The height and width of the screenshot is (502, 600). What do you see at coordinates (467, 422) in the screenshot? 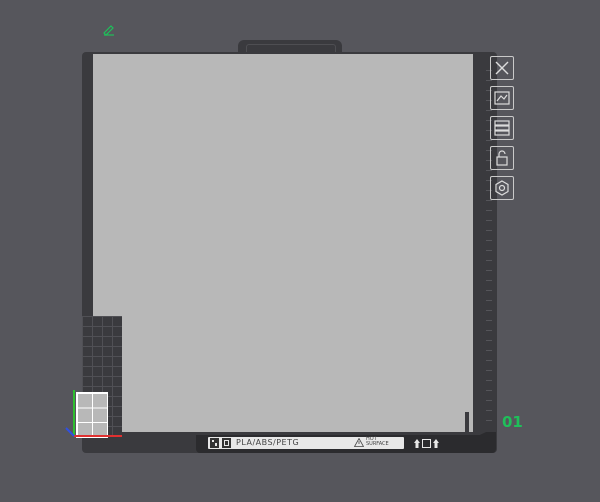
I see `plate-corner-post` at bounding box center [467, 422].